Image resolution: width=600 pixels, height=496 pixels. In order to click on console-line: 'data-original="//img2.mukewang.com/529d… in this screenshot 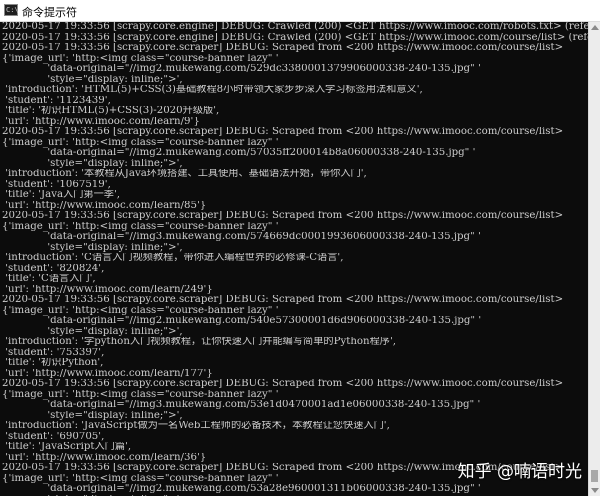, I will do `click(241, 69)`.